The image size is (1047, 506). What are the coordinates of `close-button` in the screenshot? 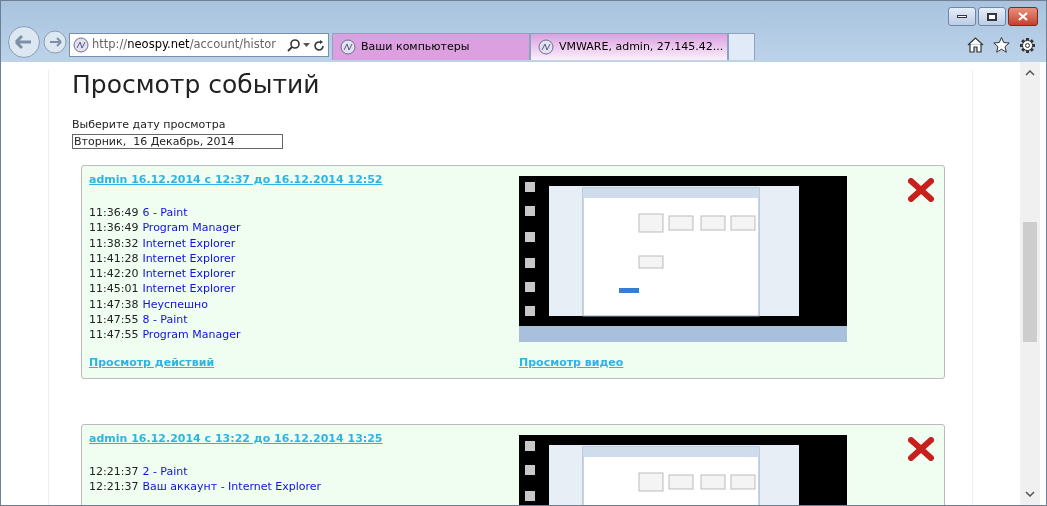 It's located at (1023, 16).